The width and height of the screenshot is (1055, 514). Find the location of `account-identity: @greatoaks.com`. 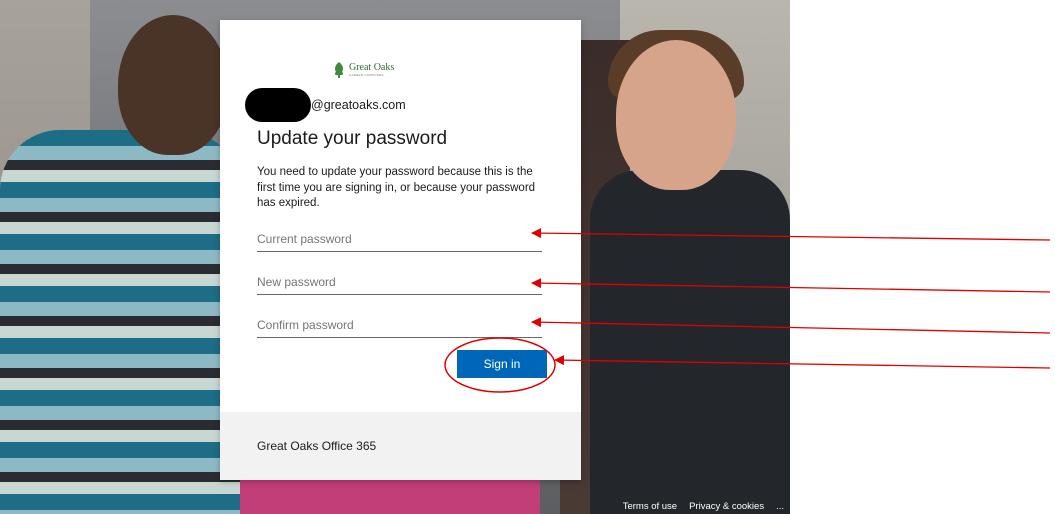

account-identity: @greatoaks.com is located at coordinates (325, 105).